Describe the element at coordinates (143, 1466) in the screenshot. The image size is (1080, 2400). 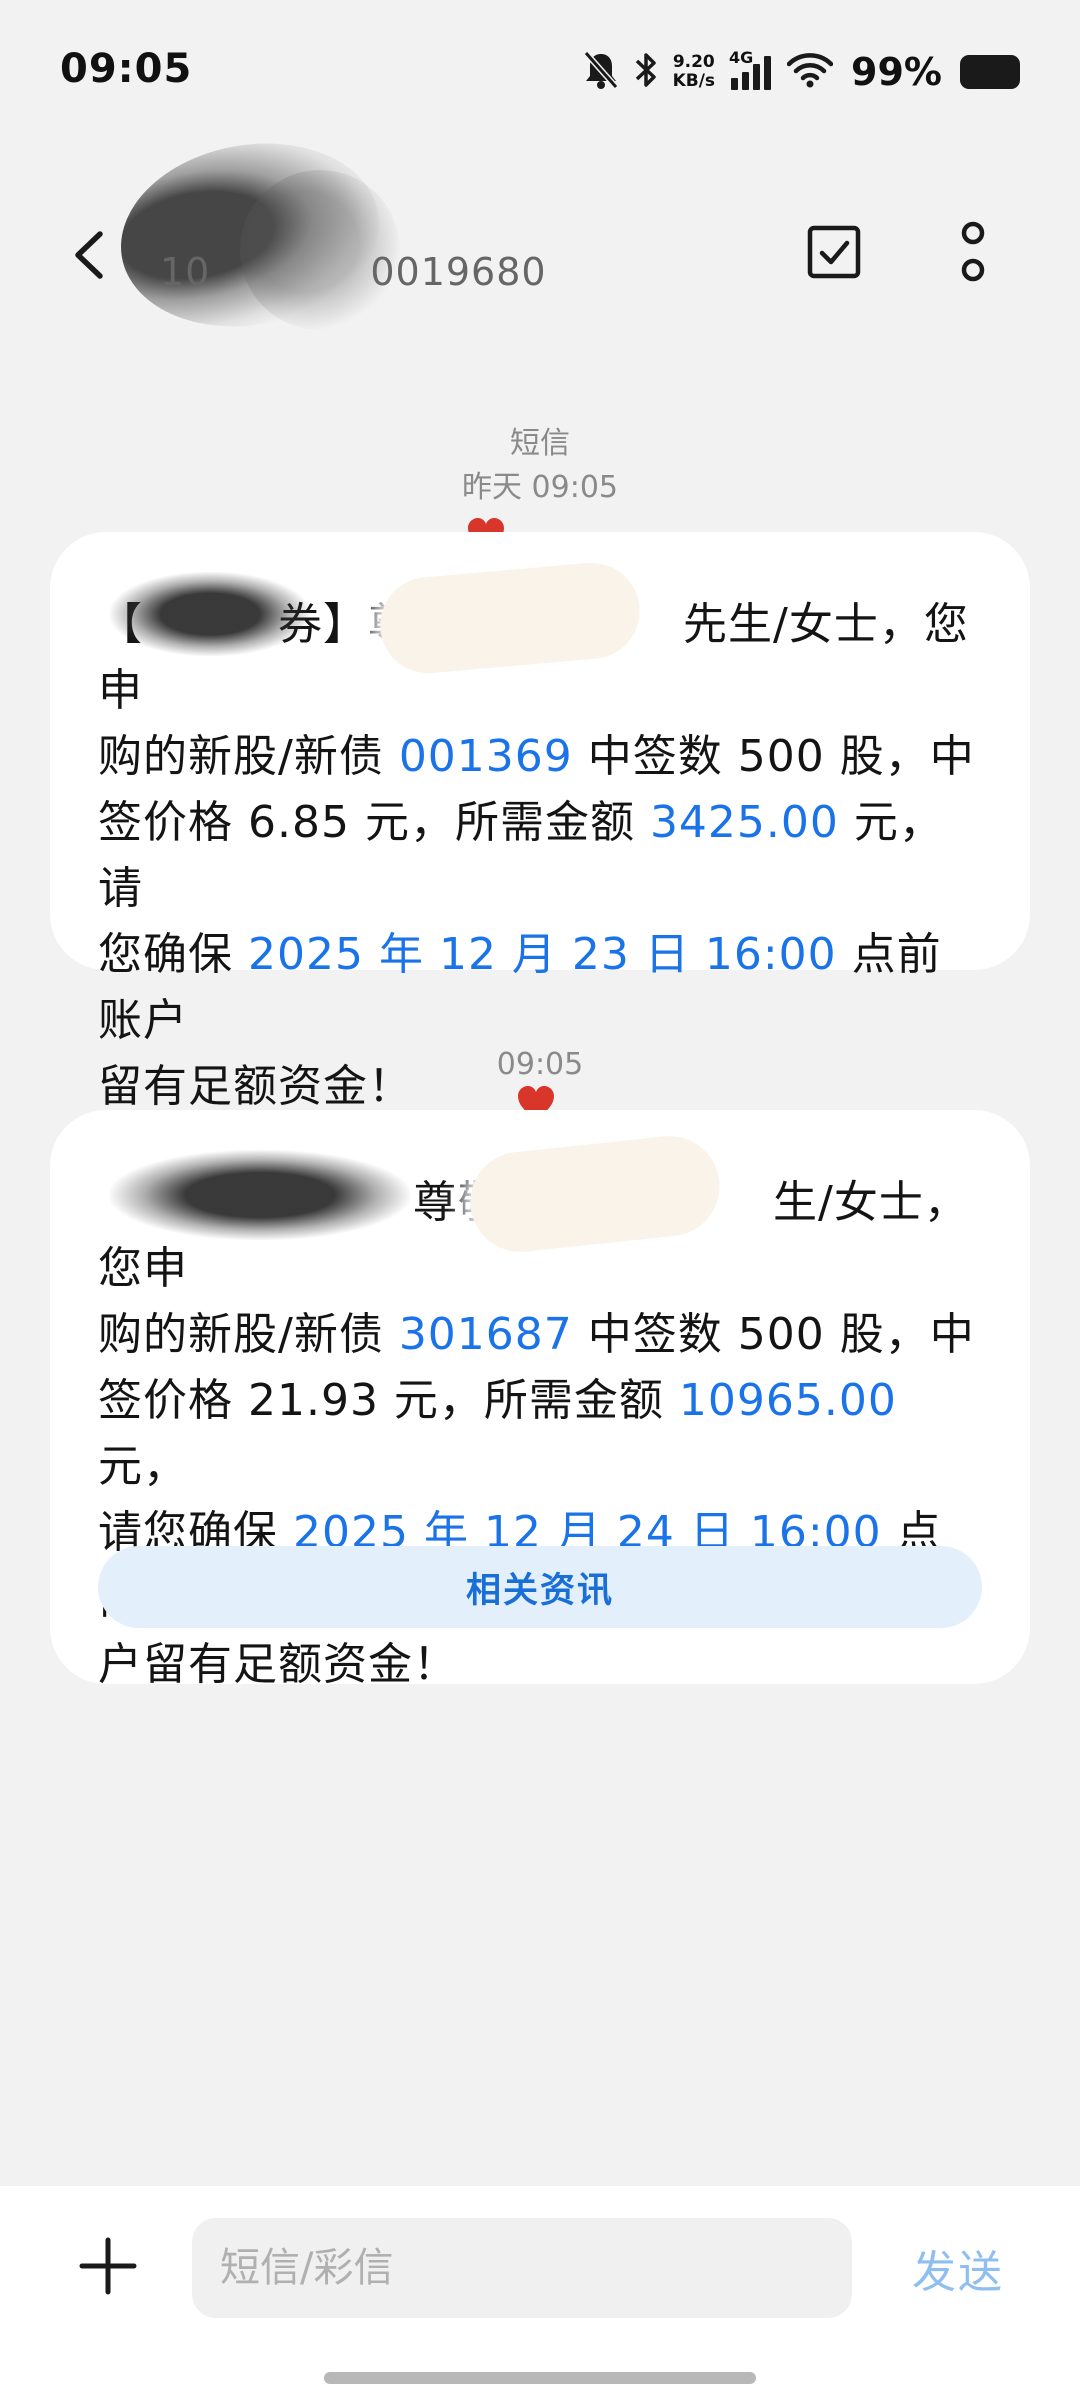
I see `message-segment: 元，` at that location.